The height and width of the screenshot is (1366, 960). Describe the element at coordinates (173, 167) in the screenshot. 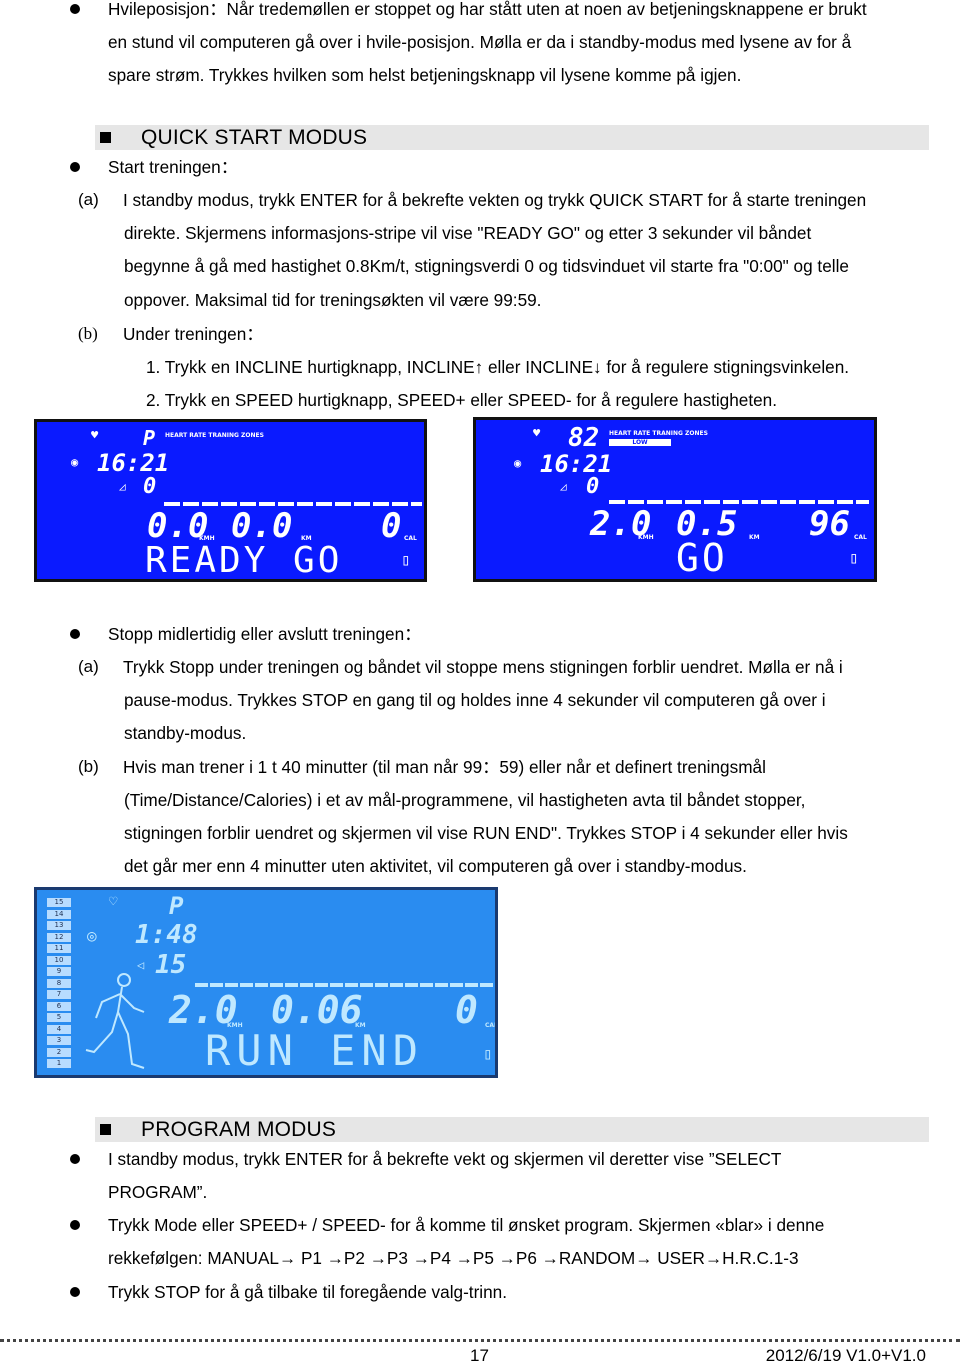

I see `bullet-text: Start treningen：` at that location.